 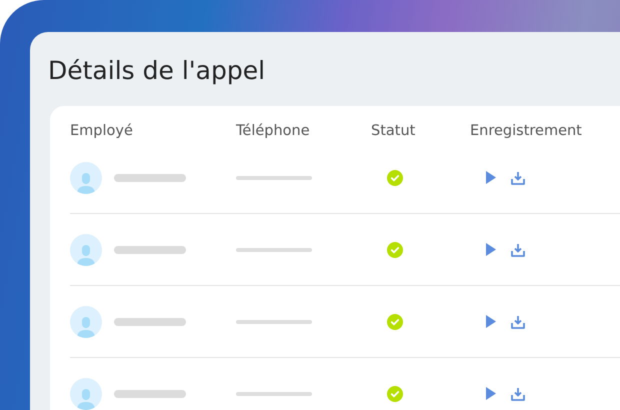 What do you see at coordinates (526, 131) in the screenshot?
I see `column-header: Enregistrement` at bounding box center [526, 131].